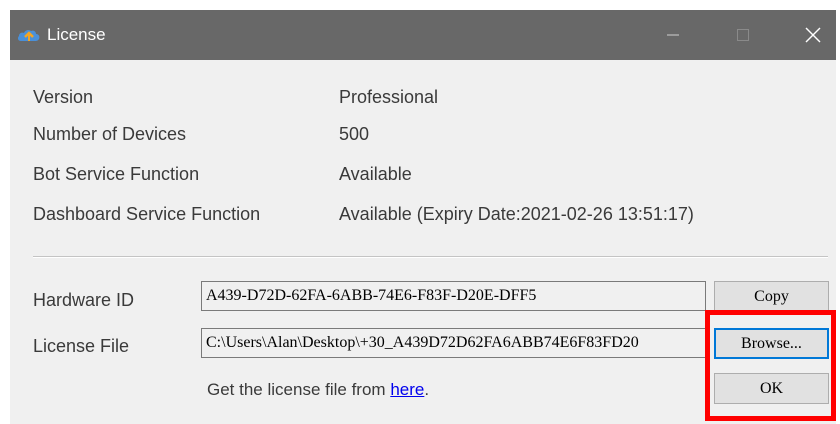 The height and width of the screenshot is (424, 840). What do you see at coordinates (770, 365) in the screenshot?
I see `highlight-annotation` at bounding box center [770, 365].